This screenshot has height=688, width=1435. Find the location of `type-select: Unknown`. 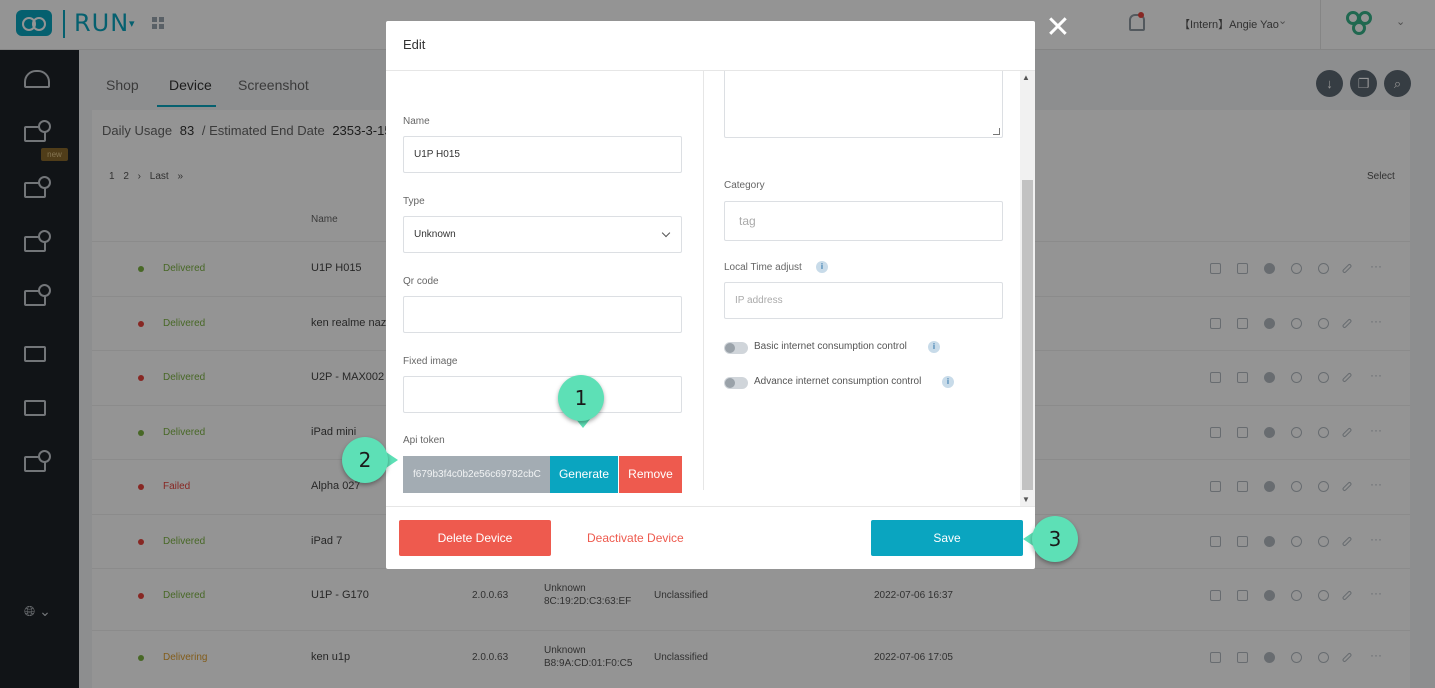

type-select: Unknown is located at coordinates (542, 234).